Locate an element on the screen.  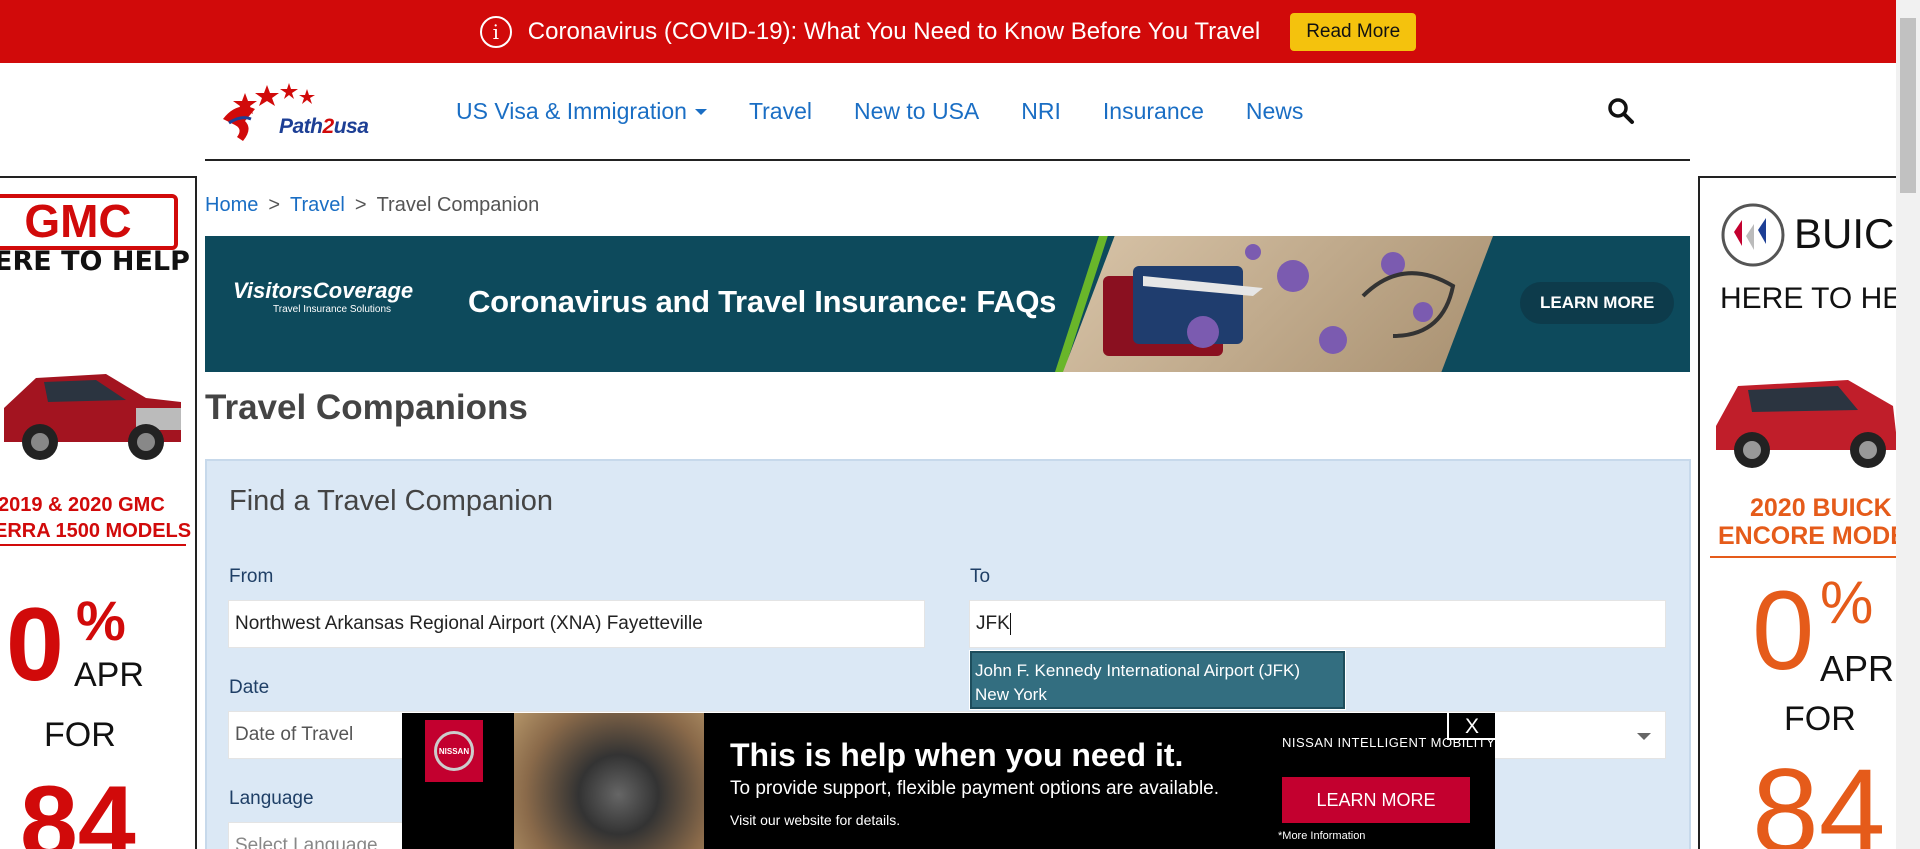
banner-title: Coronavirus and Travel Insurance: FAQs is located at coordinates (762, 301).